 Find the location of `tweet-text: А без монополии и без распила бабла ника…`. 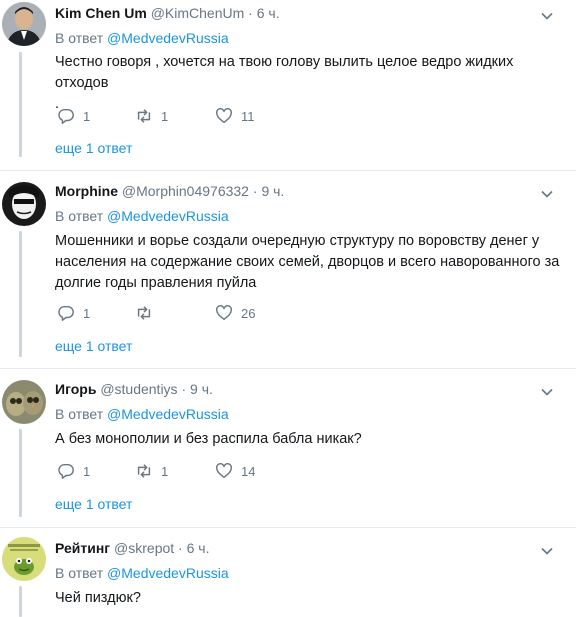

tweet-text: А без монополии и без распила бабла ника… is located at coordinates (310, 439).